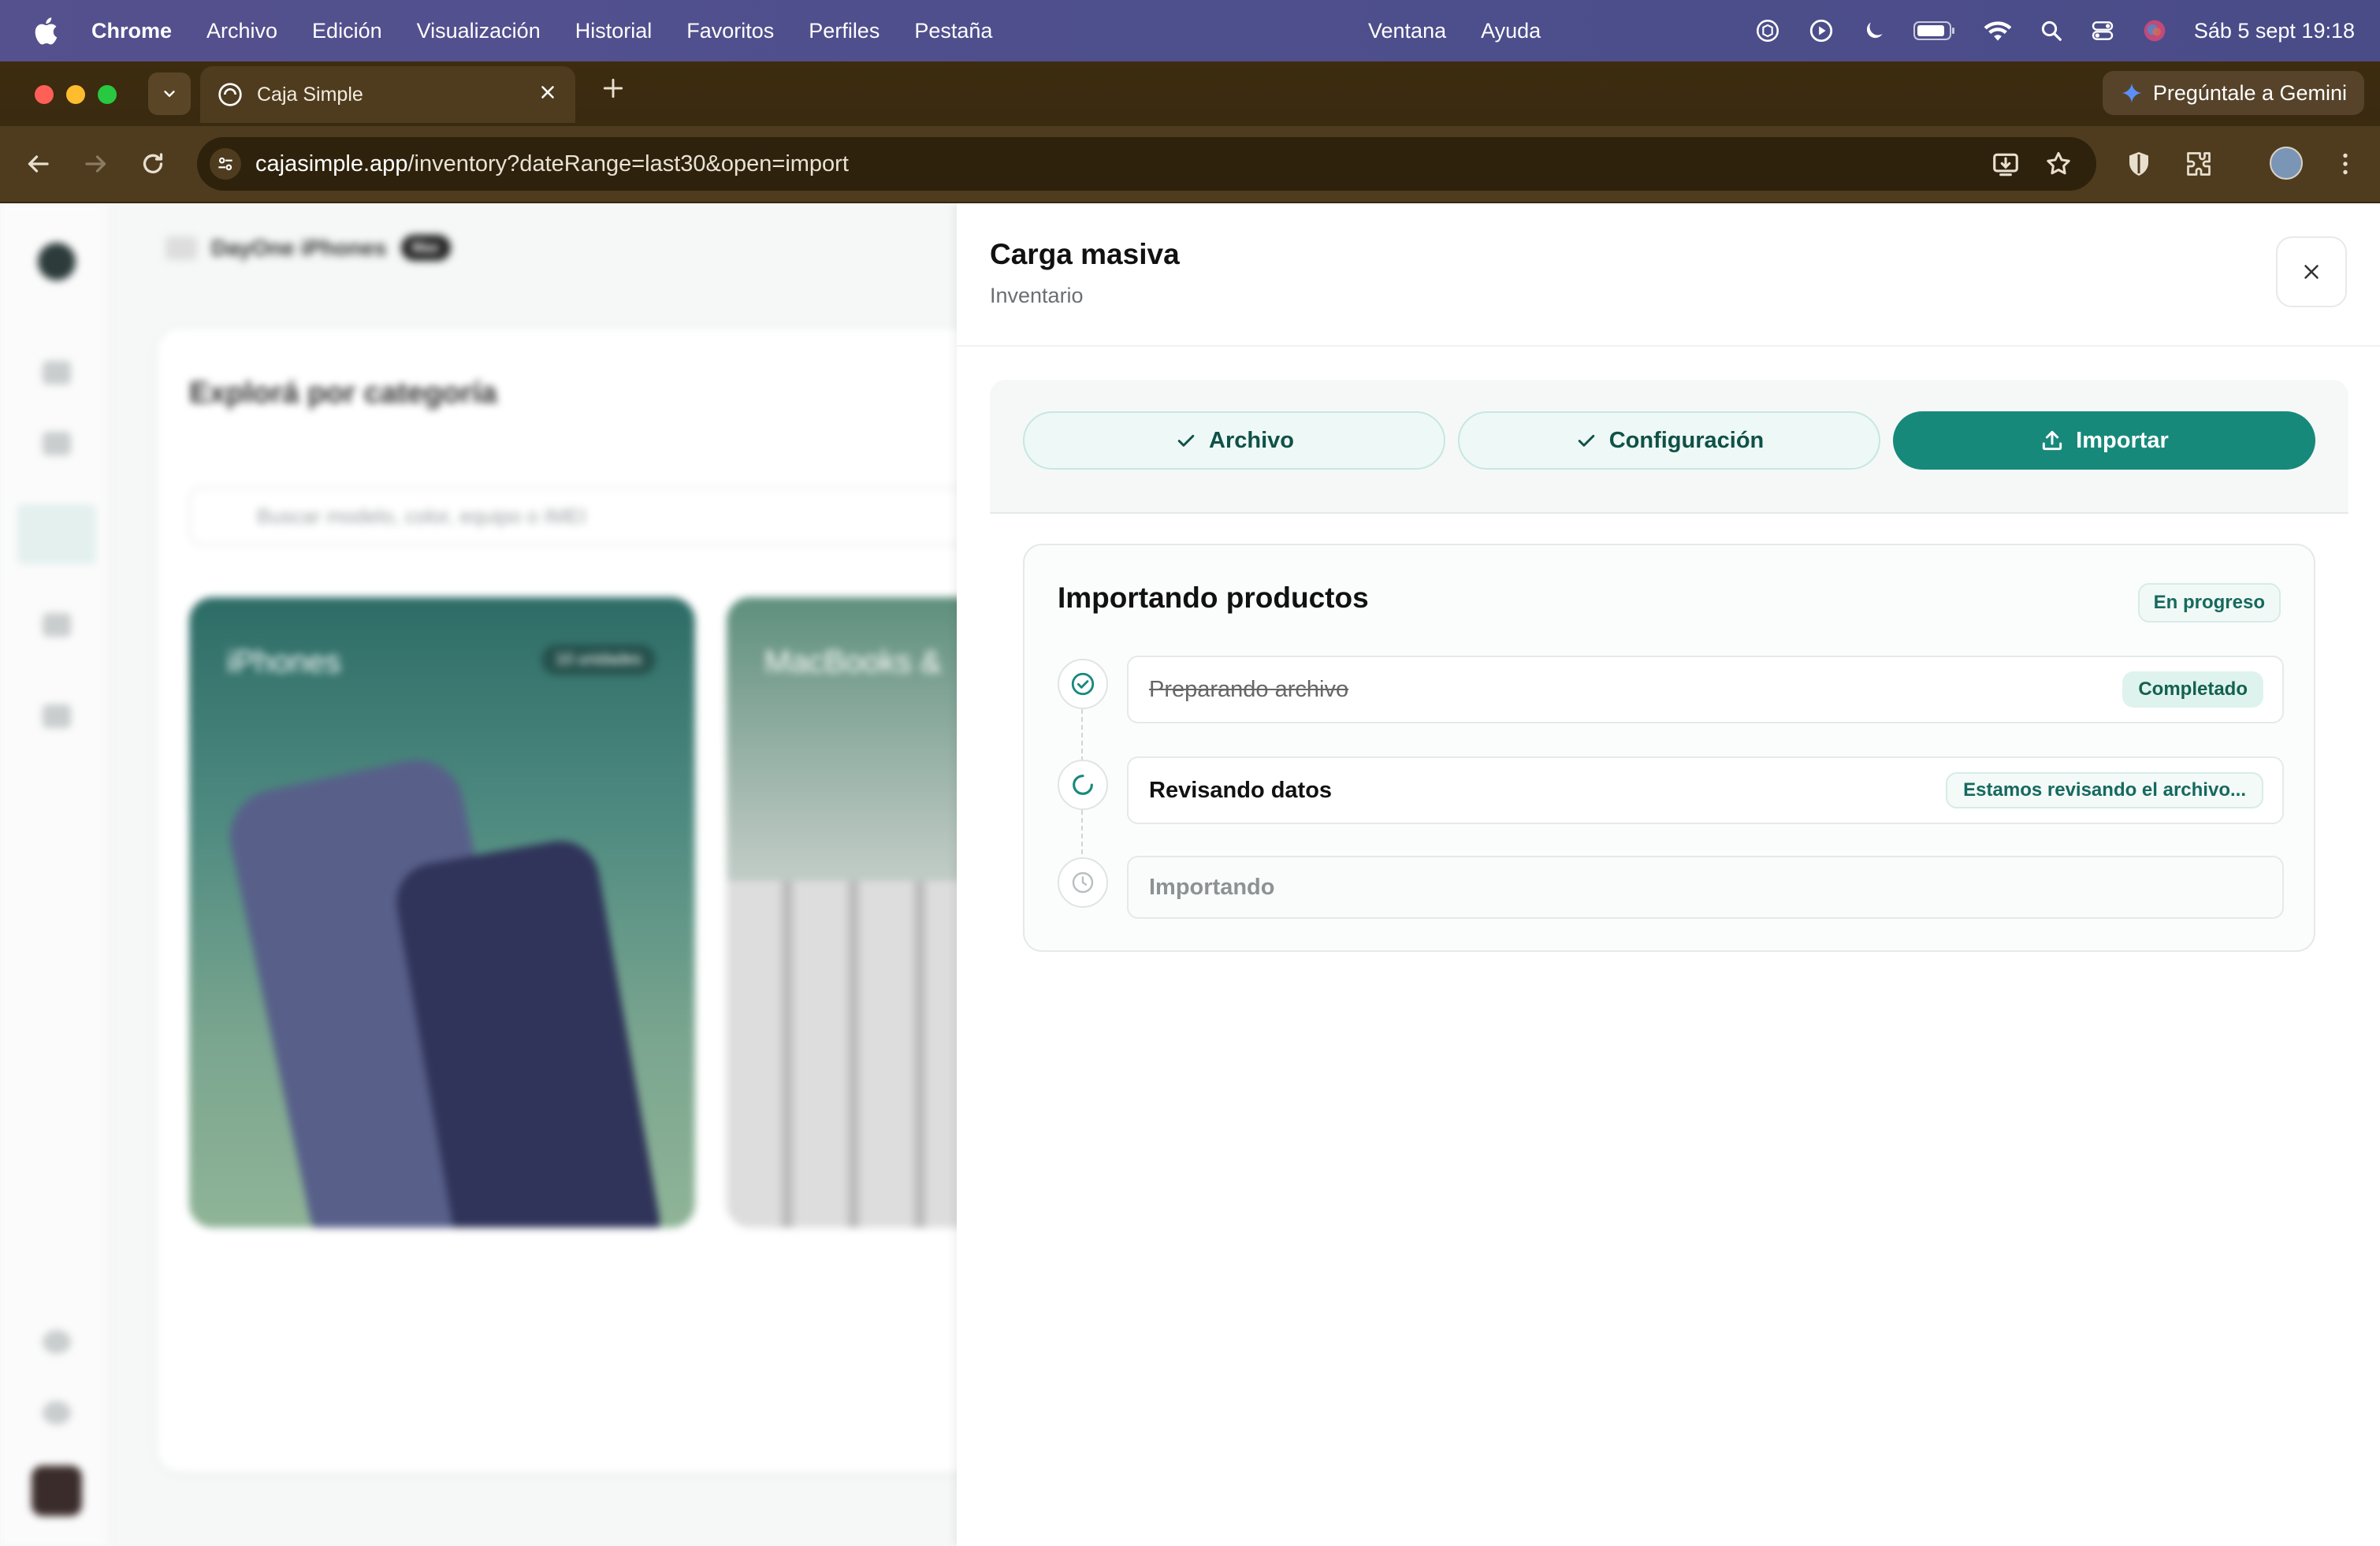 Image resolution: width=2380 pixels, height=1546 pixels. Describe the element at coordinates (1213, 598) in the screenshot. I see `import-title: Importando productos` at that location.